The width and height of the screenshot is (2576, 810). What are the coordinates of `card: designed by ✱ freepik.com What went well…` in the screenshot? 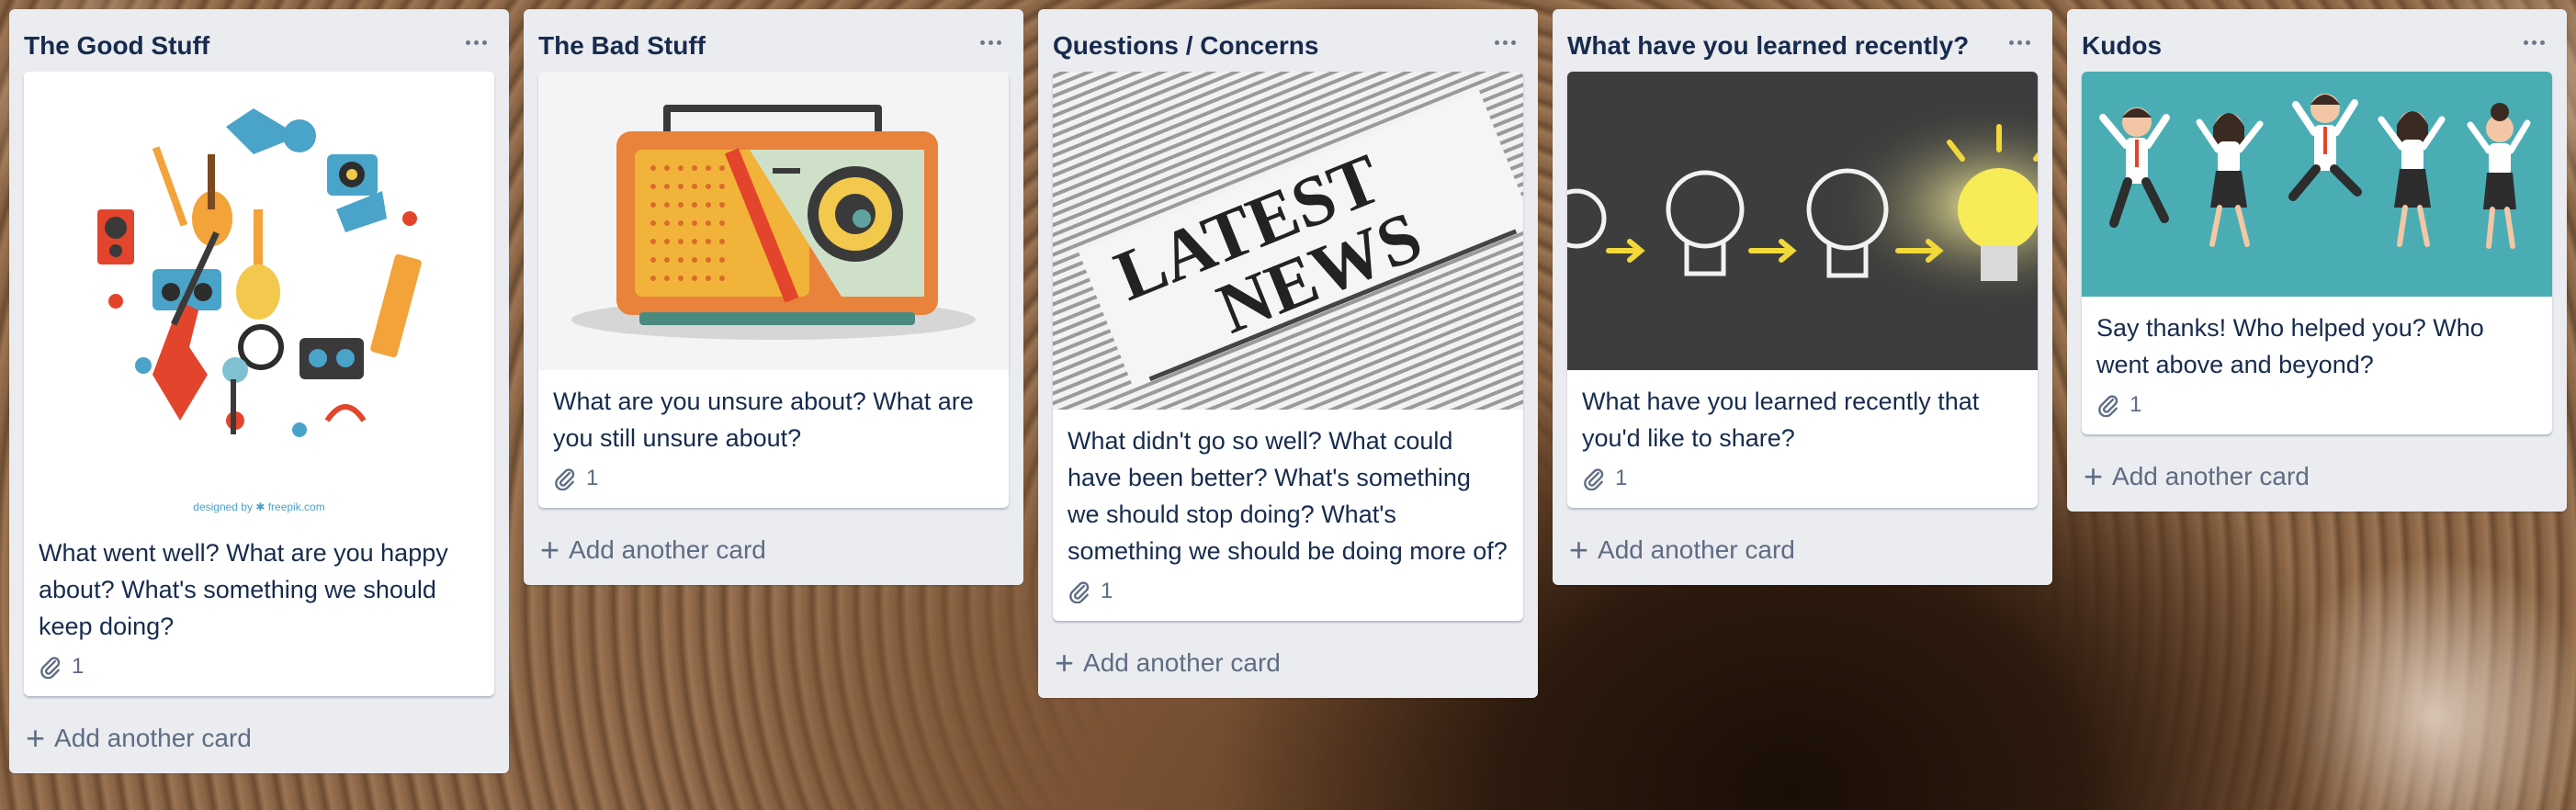 It's located at (259, 384).